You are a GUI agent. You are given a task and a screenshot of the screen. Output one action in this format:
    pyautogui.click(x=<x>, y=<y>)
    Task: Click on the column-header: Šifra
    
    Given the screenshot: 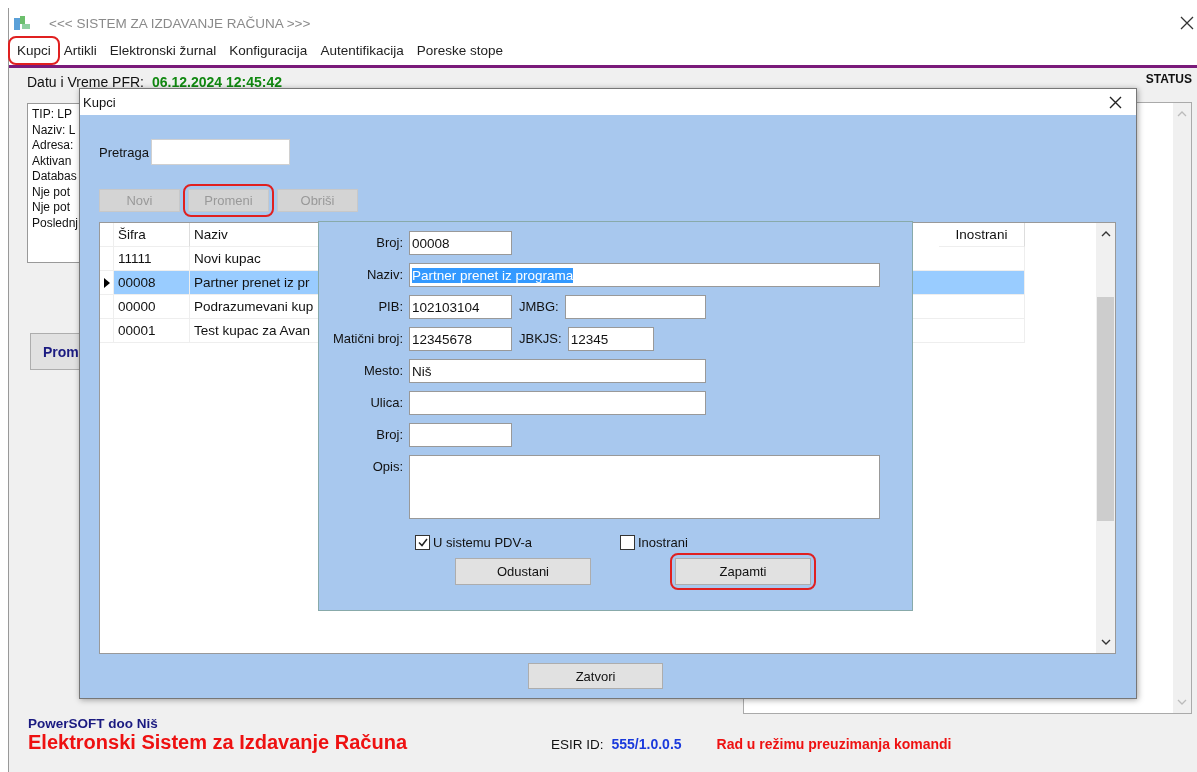 What is the action you would take?
    pyautogui.click(x=152, y=235)
    